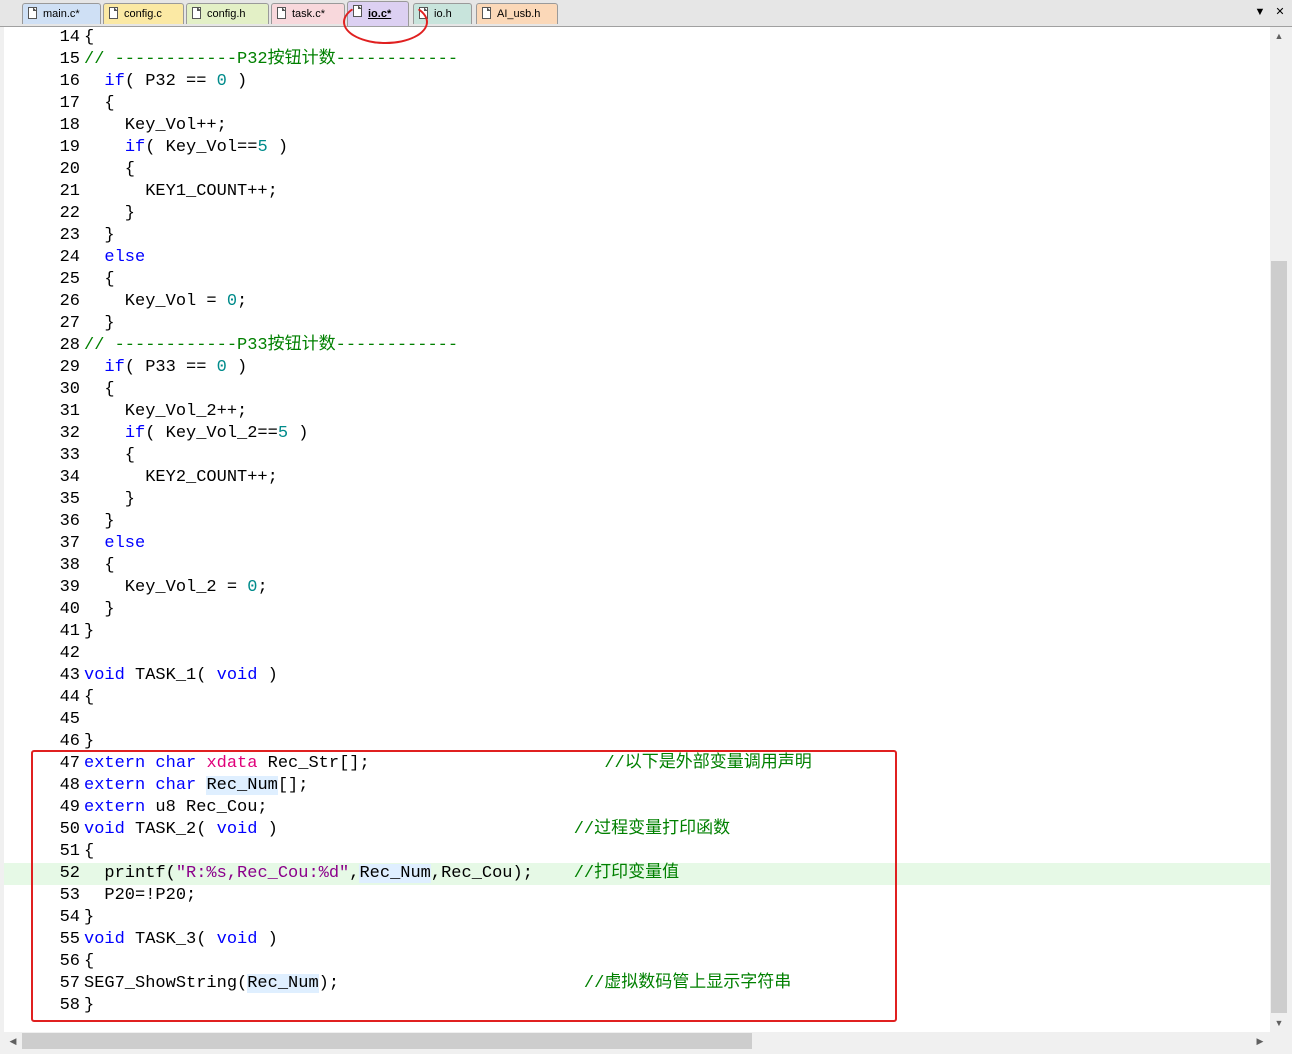 This screenshot has width=1292, height=1054. Describe the element at coordinates (69, 521) in the screenshot. I see `line-number: 36` at that location.